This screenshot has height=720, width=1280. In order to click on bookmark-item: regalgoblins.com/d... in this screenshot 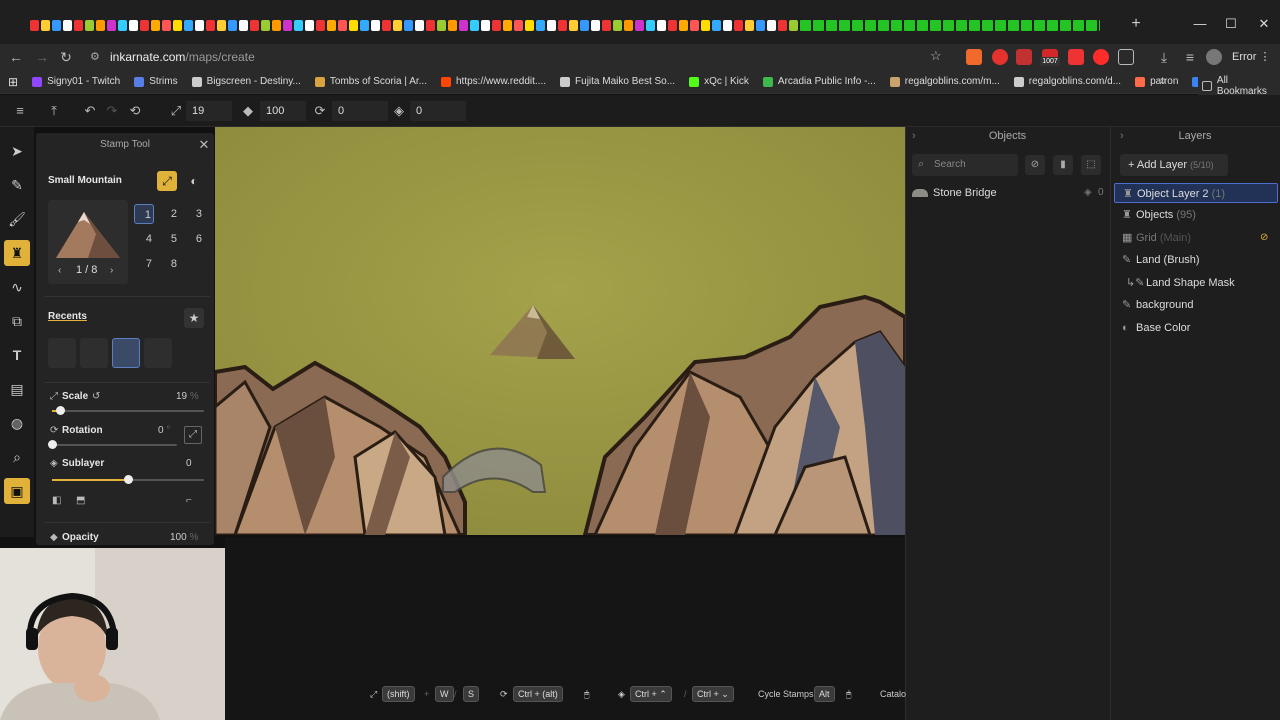, I will do `click(1067, 81)`.